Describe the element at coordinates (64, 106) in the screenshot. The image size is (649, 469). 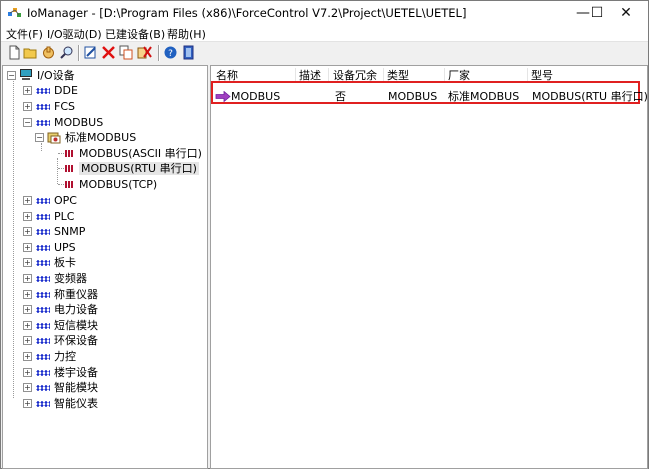
I see `tree-item-label: FCS` at that location.